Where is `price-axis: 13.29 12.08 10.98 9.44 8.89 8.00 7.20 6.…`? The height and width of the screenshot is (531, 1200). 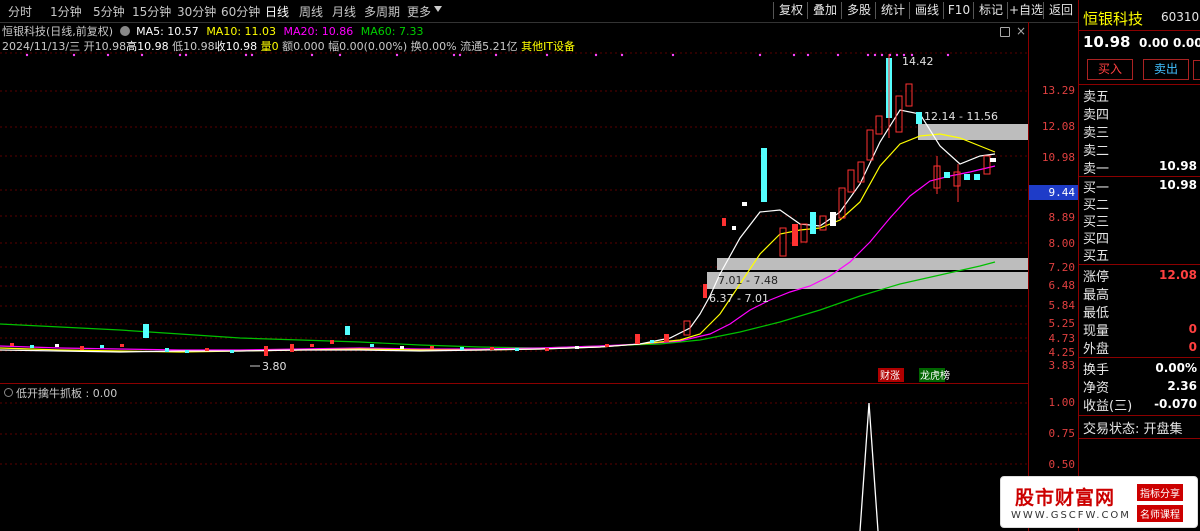
price-axis: 13.29 12.08 10.98 9.44 8.89 8.00 7.20 6.… is located at coordinates (1053, 203).